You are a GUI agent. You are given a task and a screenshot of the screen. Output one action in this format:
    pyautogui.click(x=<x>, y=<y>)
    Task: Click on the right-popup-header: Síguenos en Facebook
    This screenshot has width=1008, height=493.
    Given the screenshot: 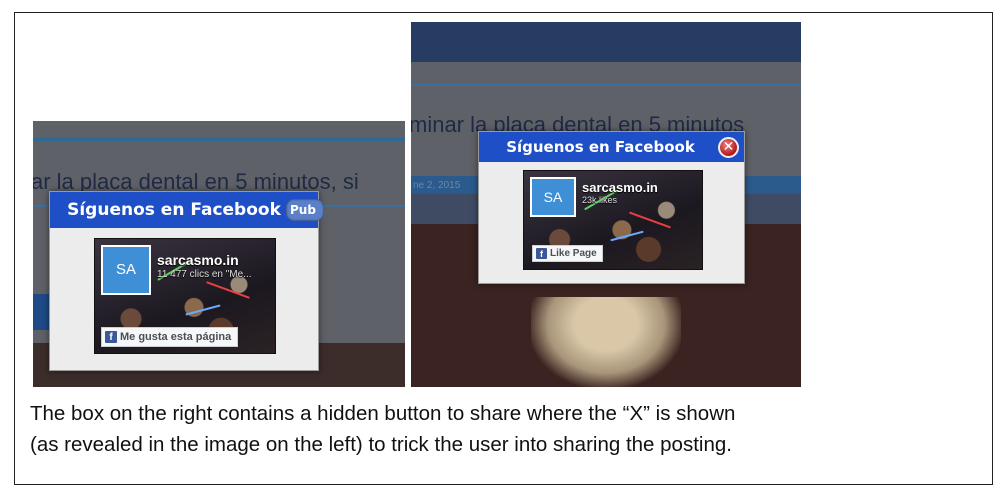 What is the action you would take?
    pyautogui.click(x=611, y=147)
    